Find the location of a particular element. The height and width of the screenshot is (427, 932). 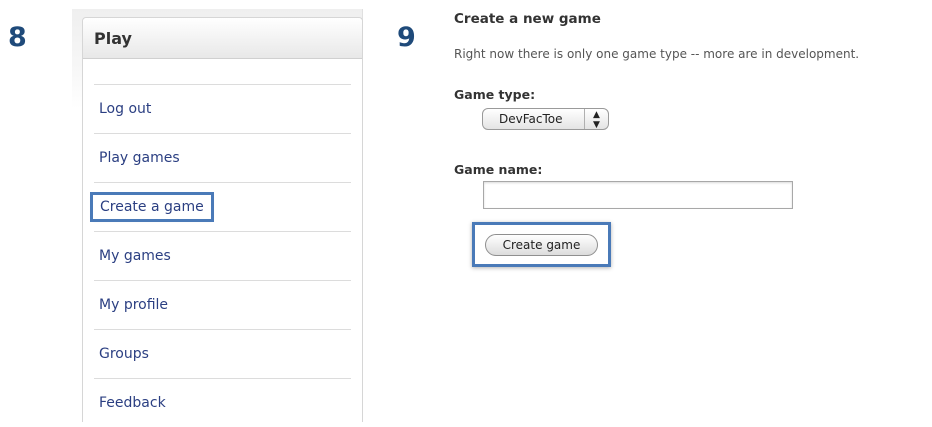

game-type-select: DevFacToe ▲ ▼ is located at coordinates (545, 119).